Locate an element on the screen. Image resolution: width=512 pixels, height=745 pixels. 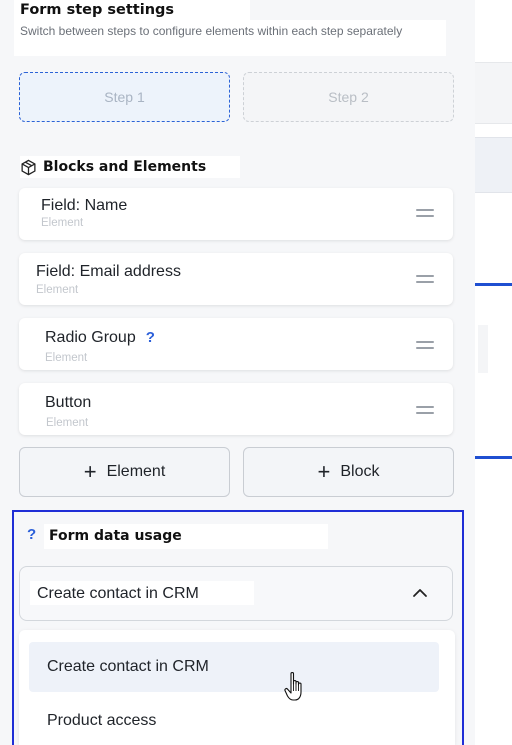
element-card-button: Button Element is located at coordinates (236, 409).